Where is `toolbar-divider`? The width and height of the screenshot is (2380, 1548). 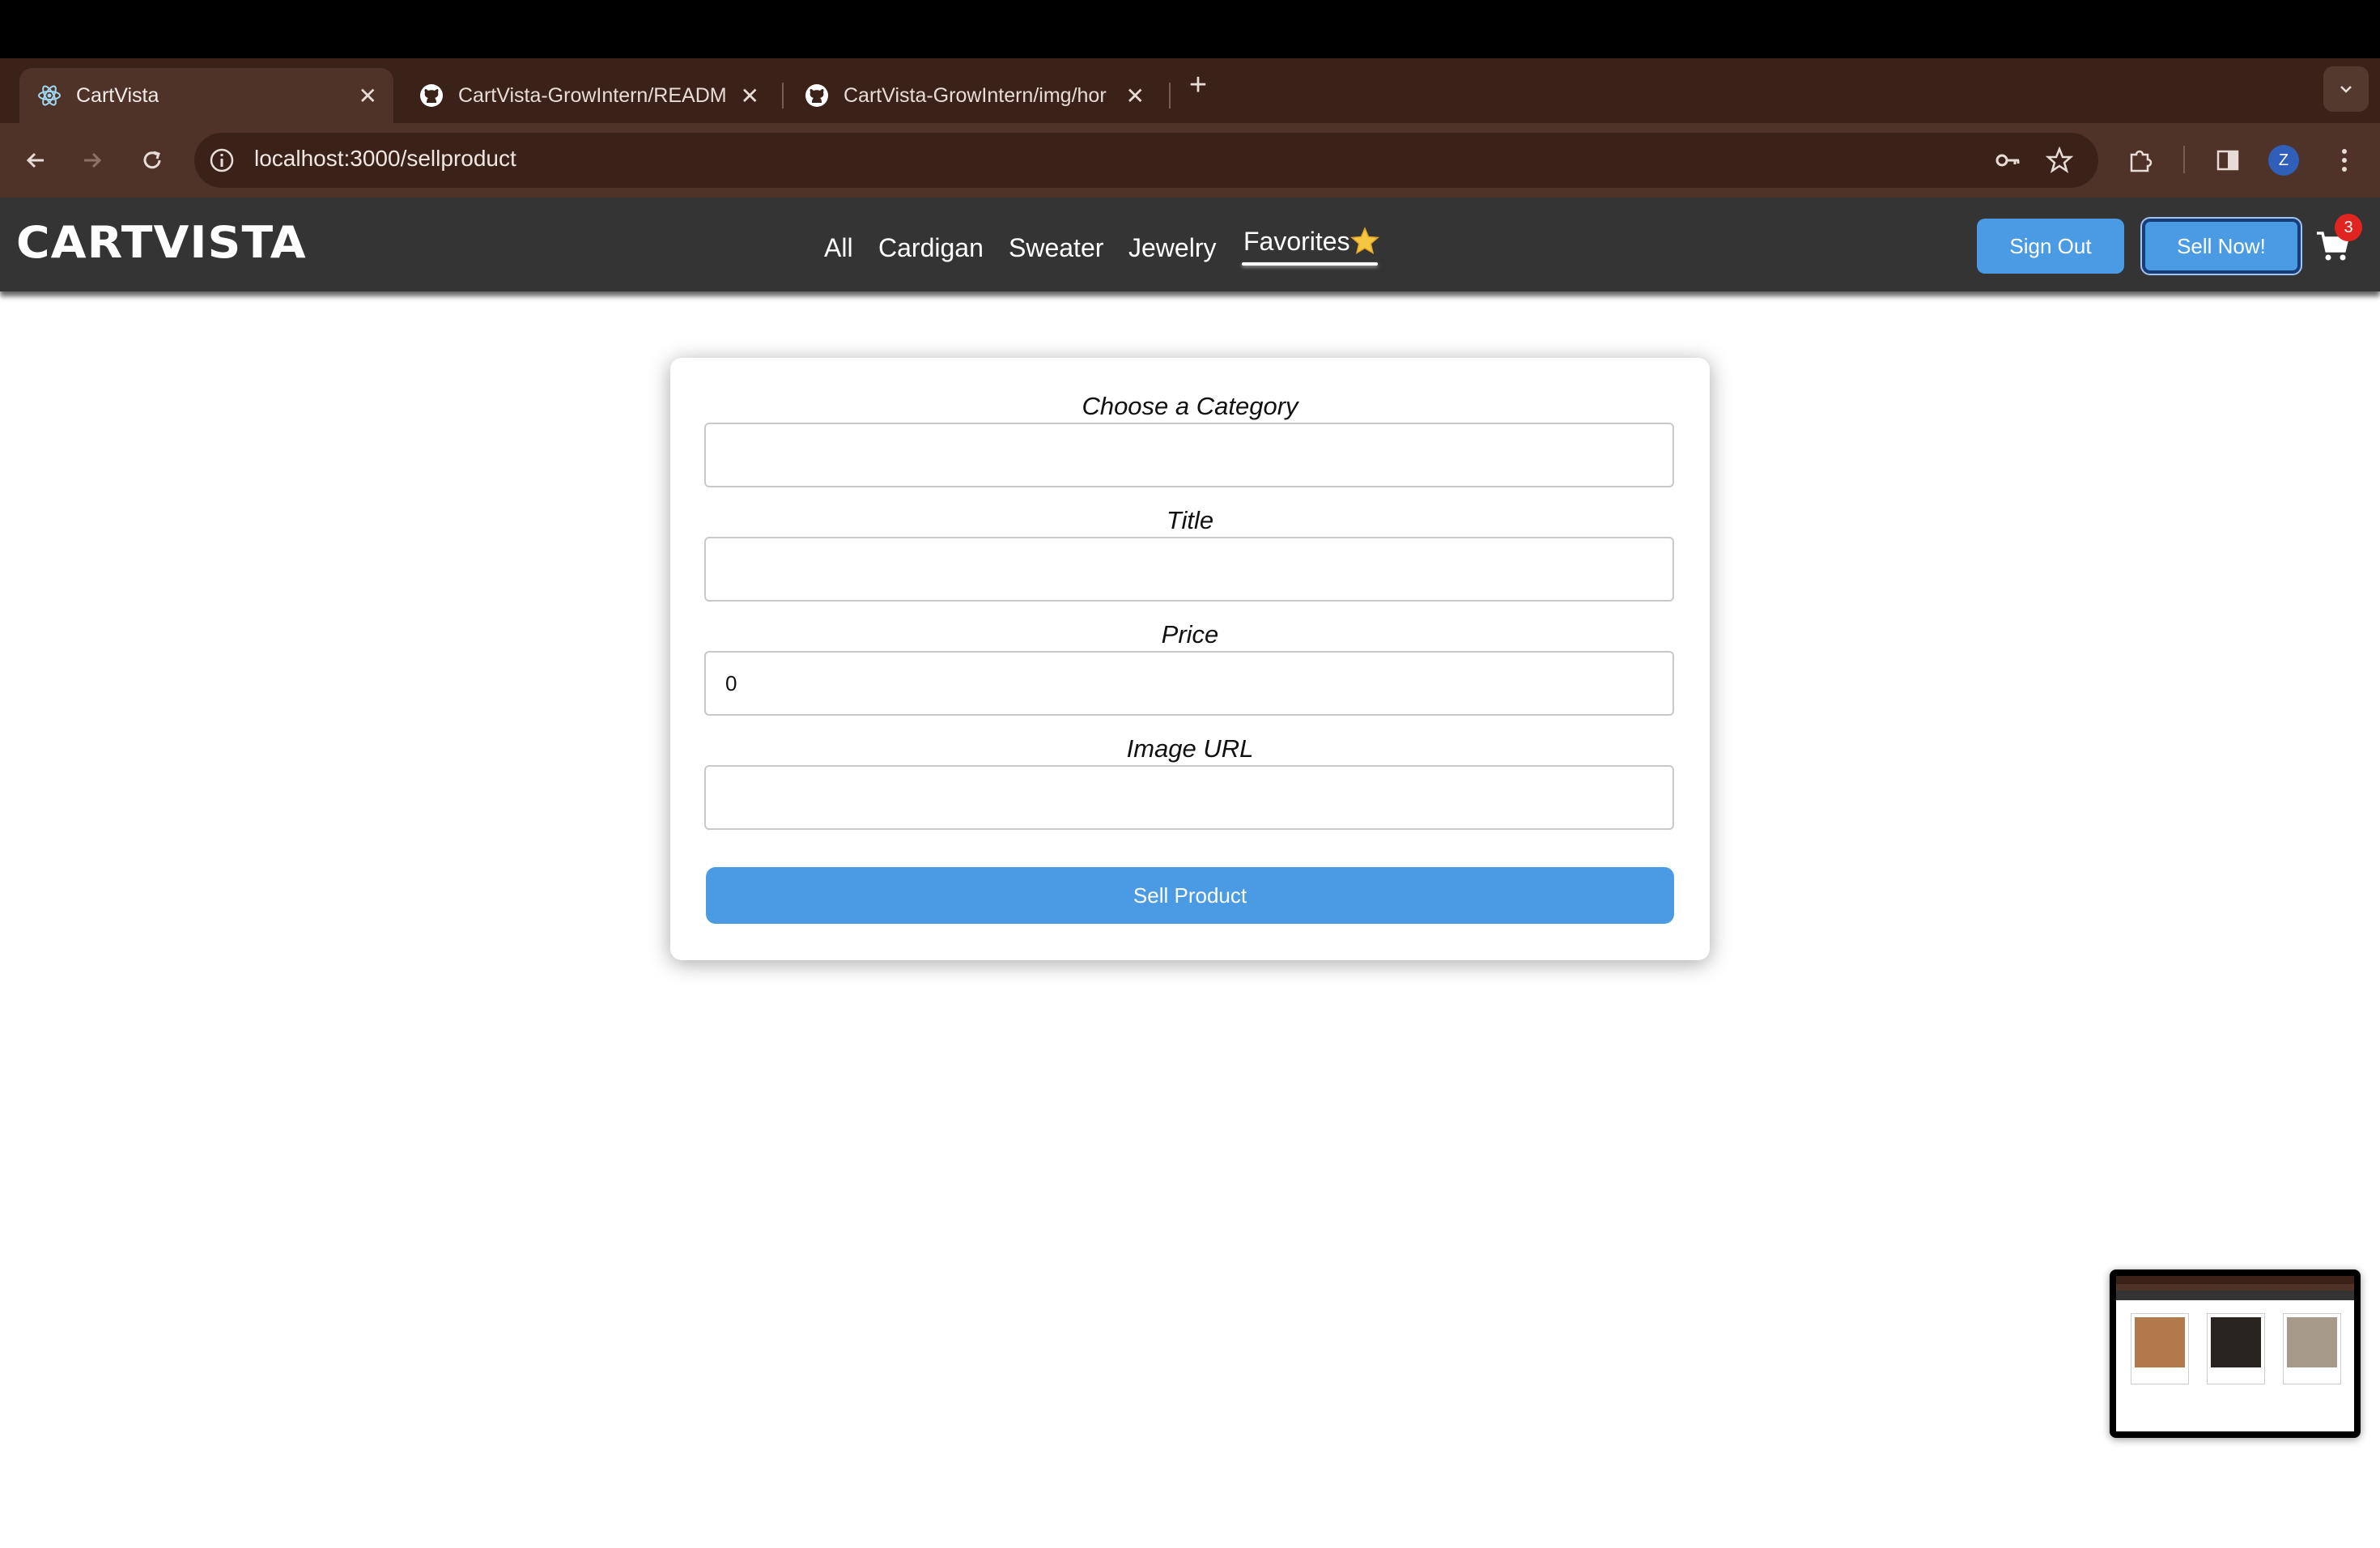
toolbar-divider is located at coordinates (2184, 159).